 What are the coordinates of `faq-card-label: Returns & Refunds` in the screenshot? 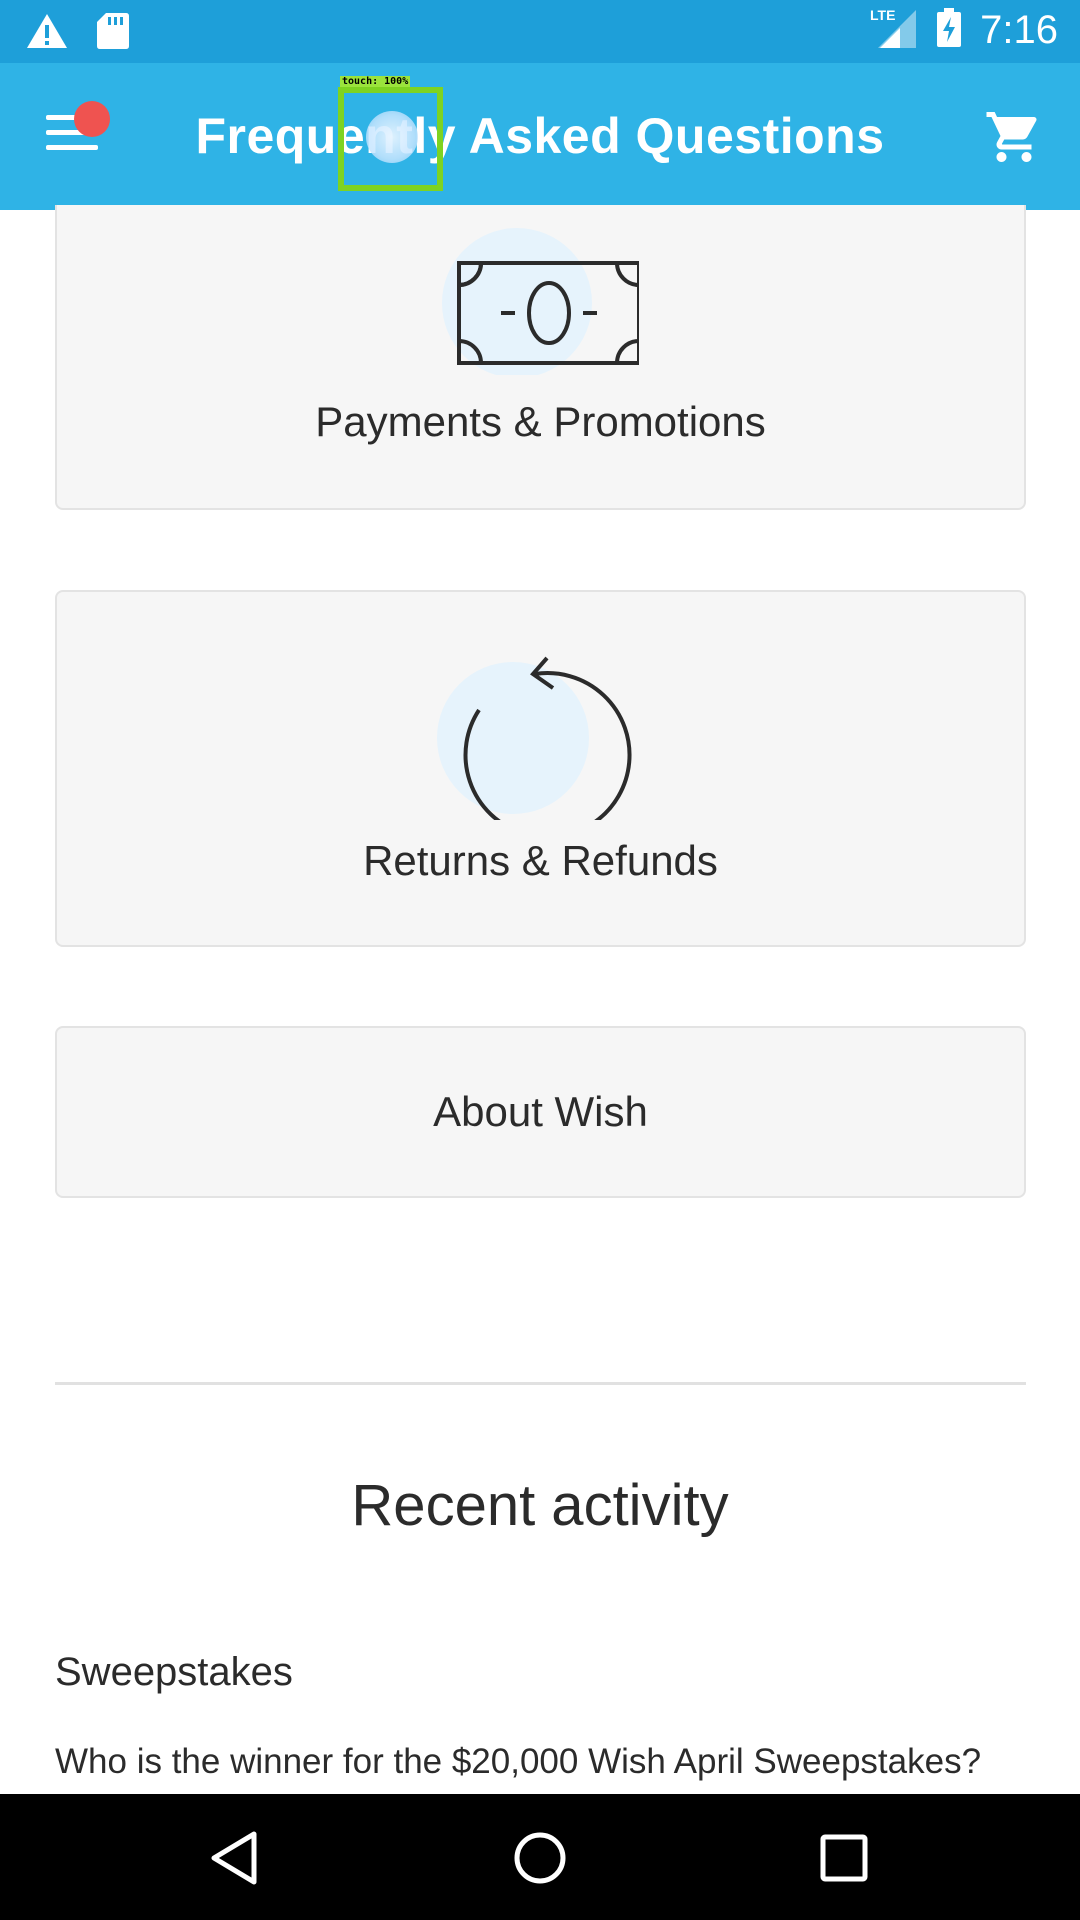 It's located at (540, 860).